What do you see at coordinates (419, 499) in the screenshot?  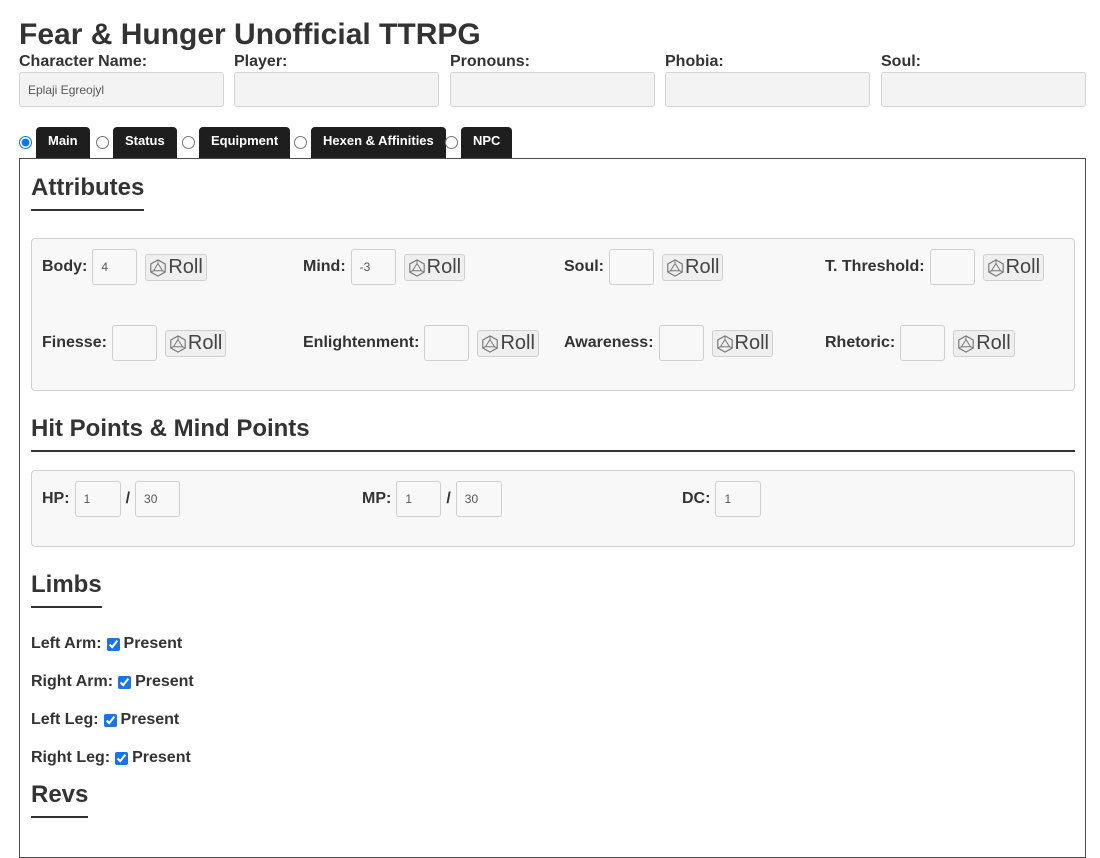 I see `mp-current-input` at bounding box center [419, 499].